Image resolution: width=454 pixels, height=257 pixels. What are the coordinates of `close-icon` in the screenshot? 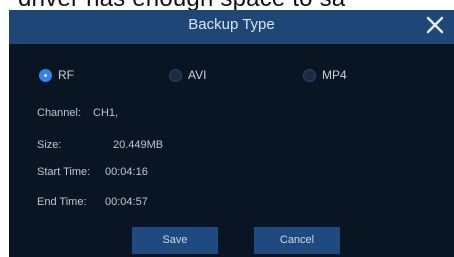 It's located at (435, 25).